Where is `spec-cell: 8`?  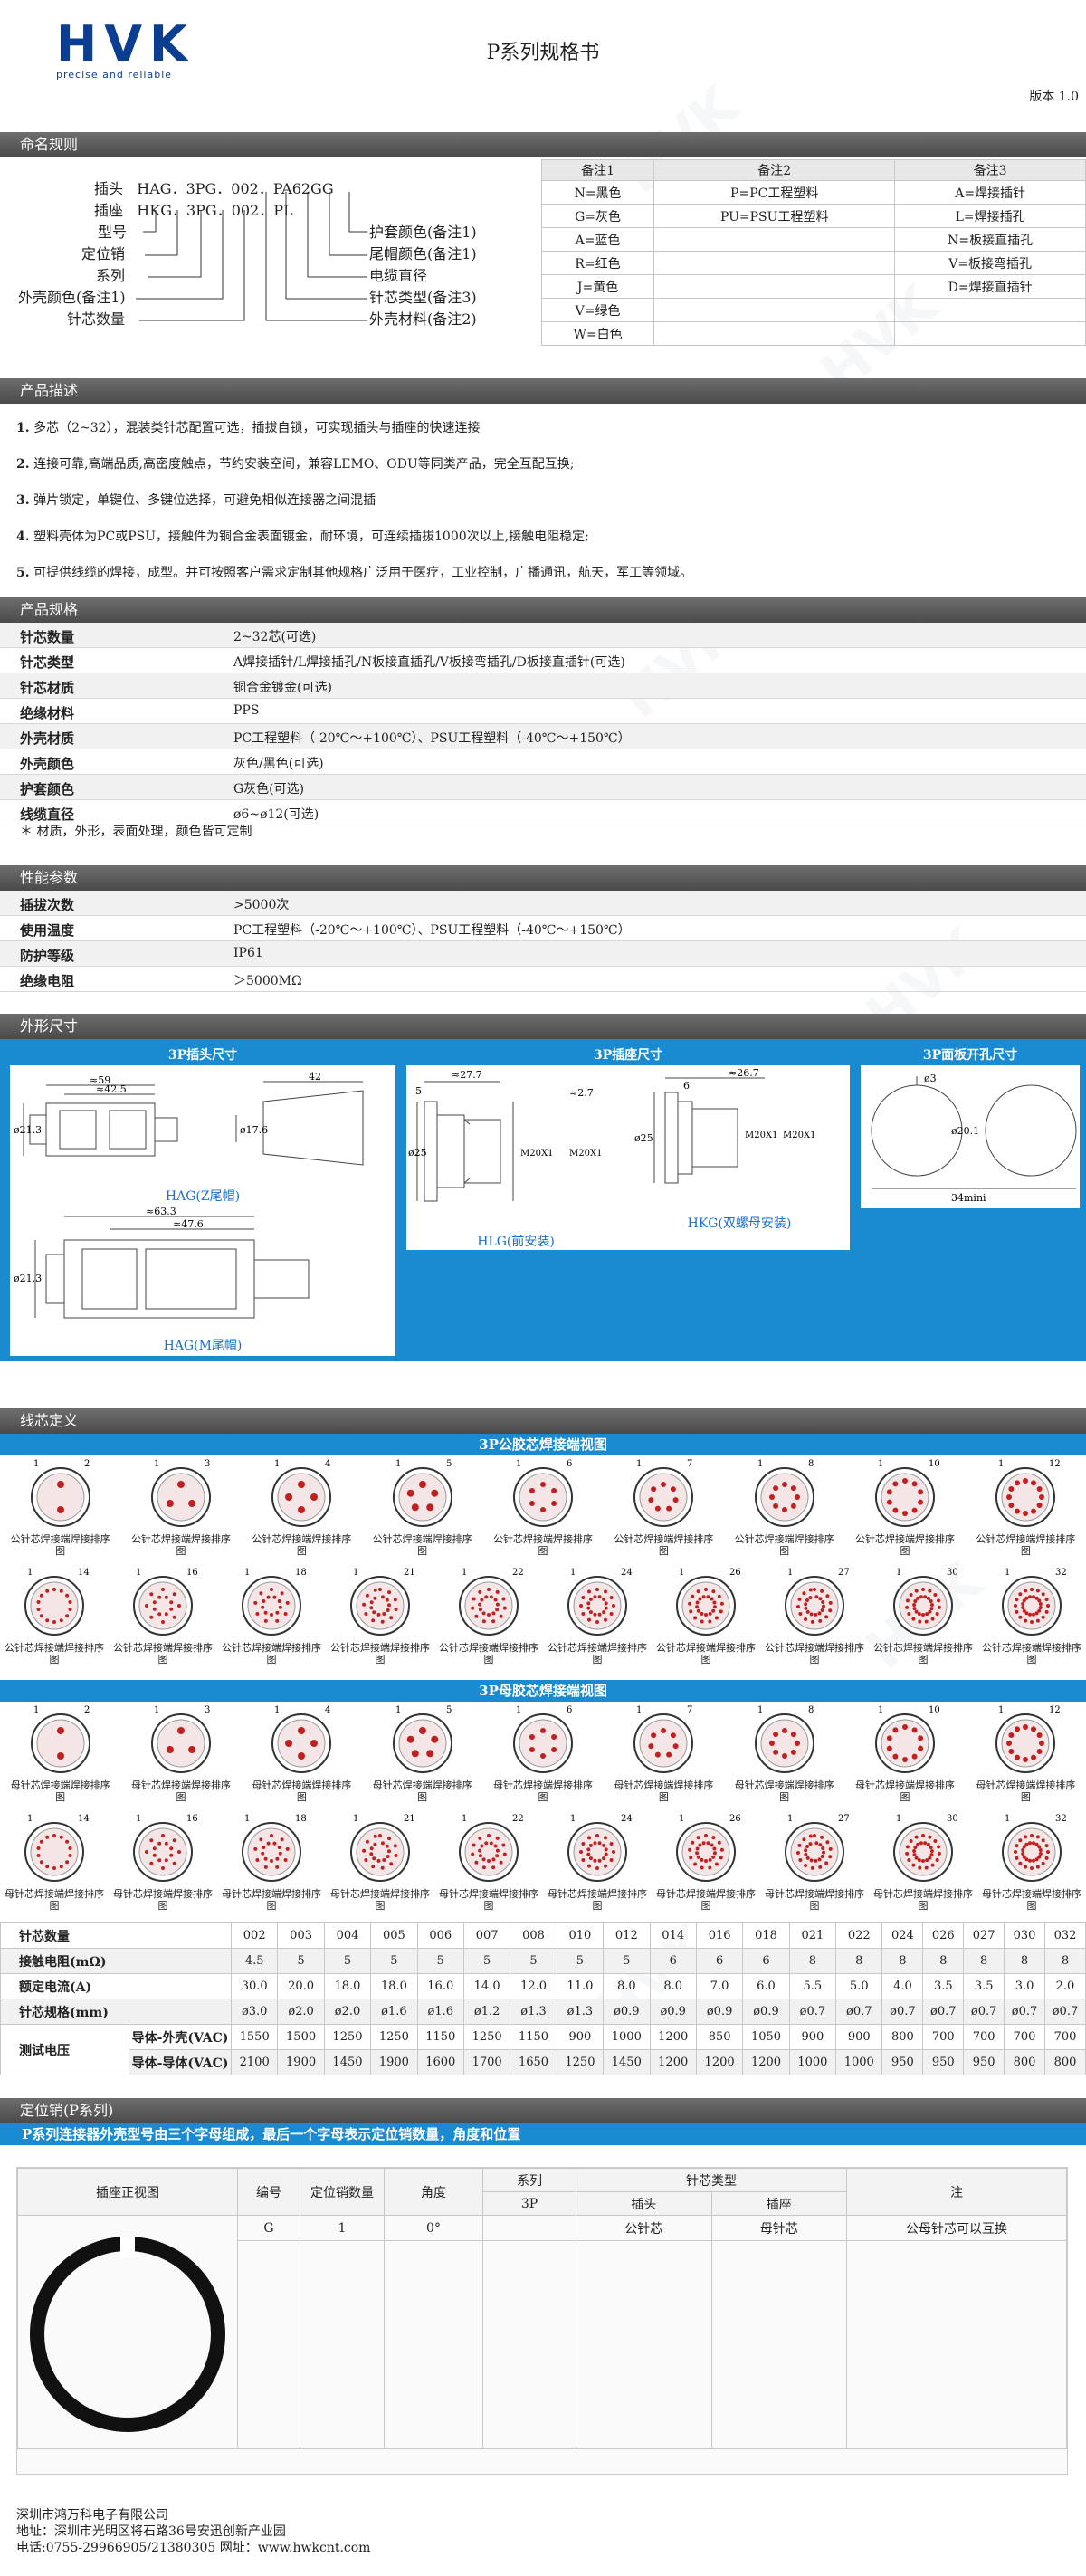
spec-cell: 8 is located at coordinates (1024, 1961).